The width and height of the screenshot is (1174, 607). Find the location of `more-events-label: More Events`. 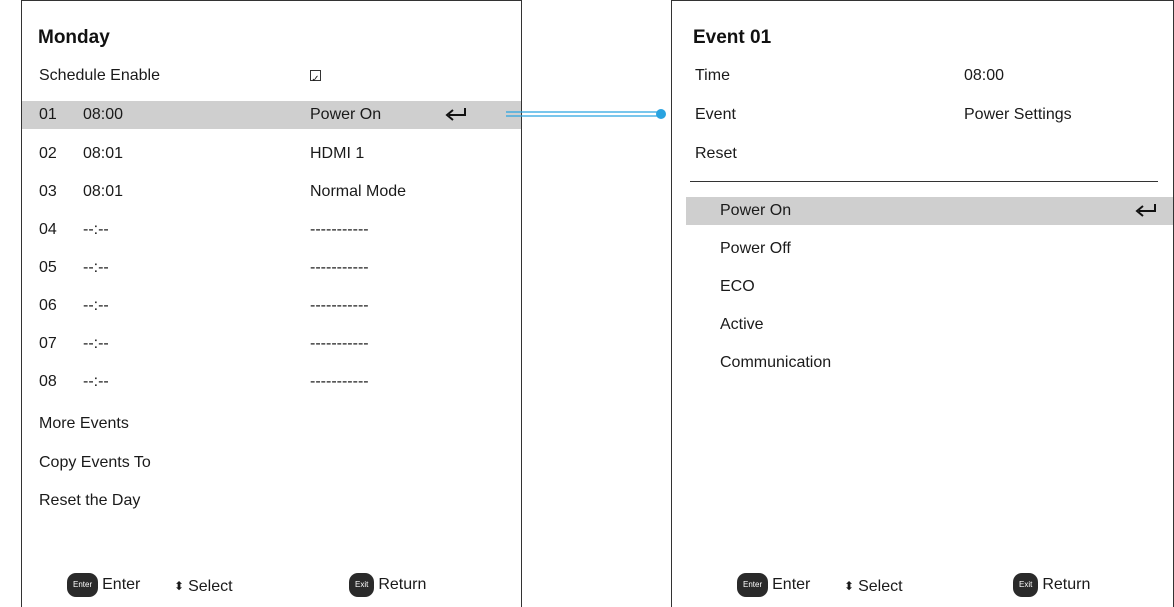

more-events-label: More Events is located at coordinates (84, 423).